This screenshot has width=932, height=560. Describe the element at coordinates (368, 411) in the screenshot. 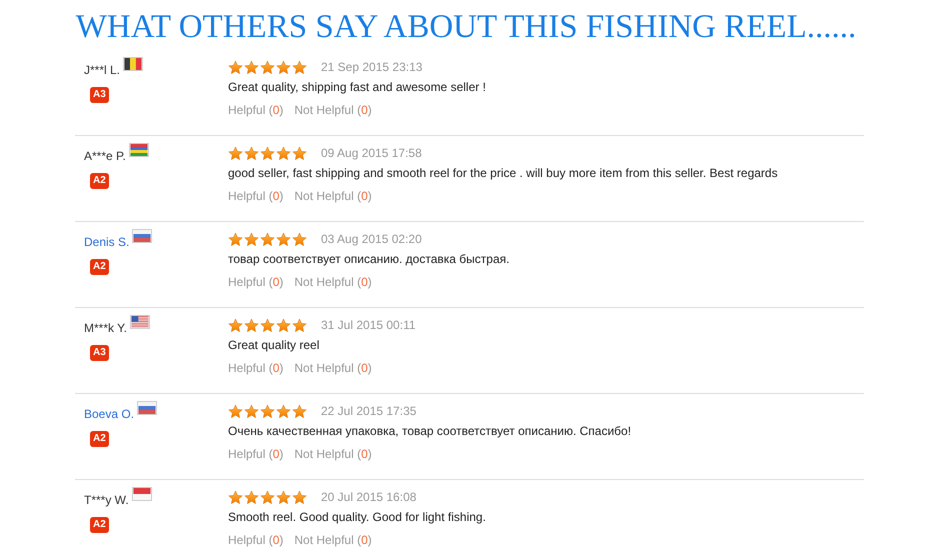

I see `review-date: 22 Jul 2015 17:35` at that location.